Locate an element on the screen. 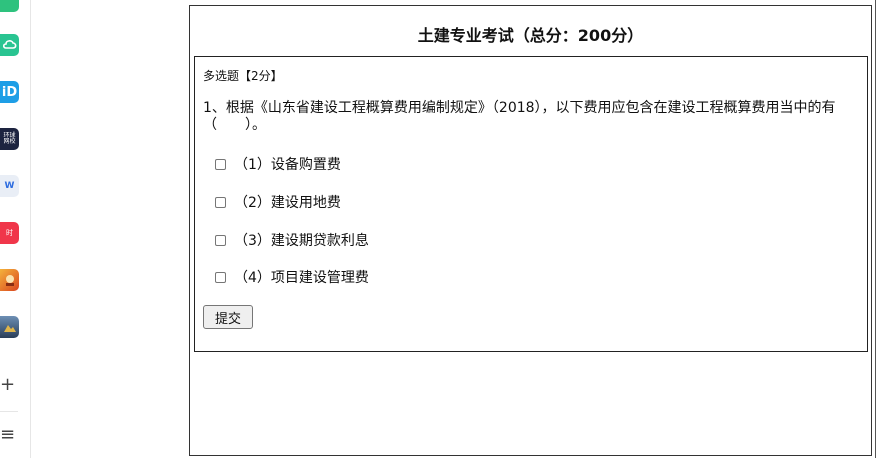 This screenshot has height=458, width=879. ip-app-icon: iD is located at coordinates (9, 92).